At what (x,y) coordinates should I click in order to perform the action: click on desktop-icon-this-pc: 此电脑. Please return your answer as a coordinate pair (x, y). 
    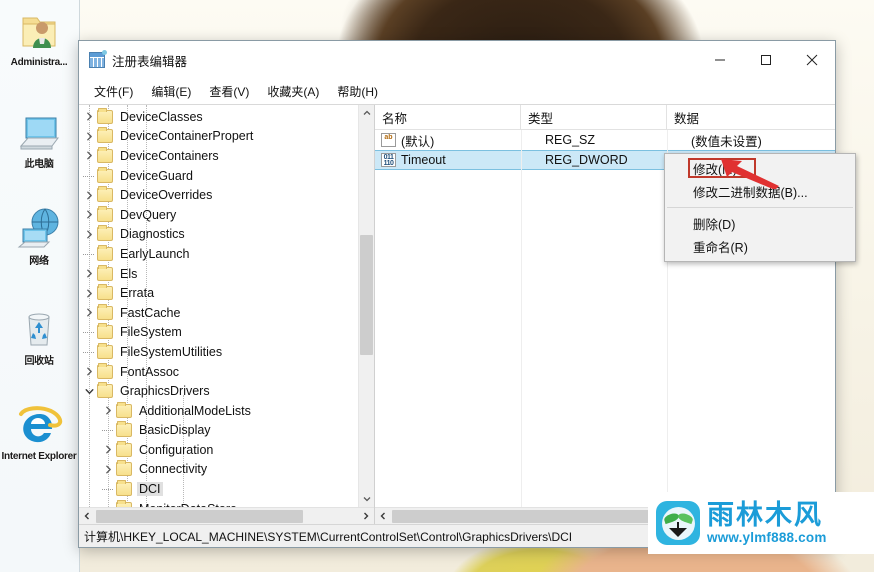
    Looking at the image, I should click on (39, 139).